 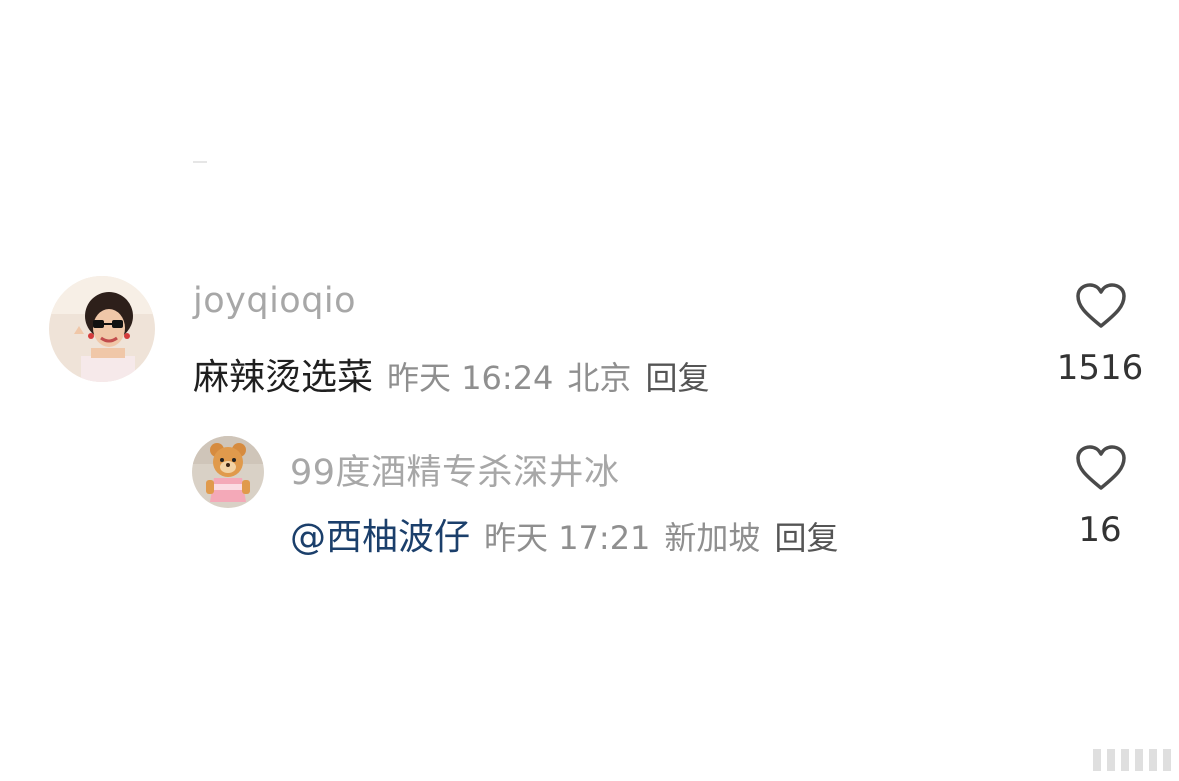 I want to click on decorative-mark, so click(x=200, y=162).